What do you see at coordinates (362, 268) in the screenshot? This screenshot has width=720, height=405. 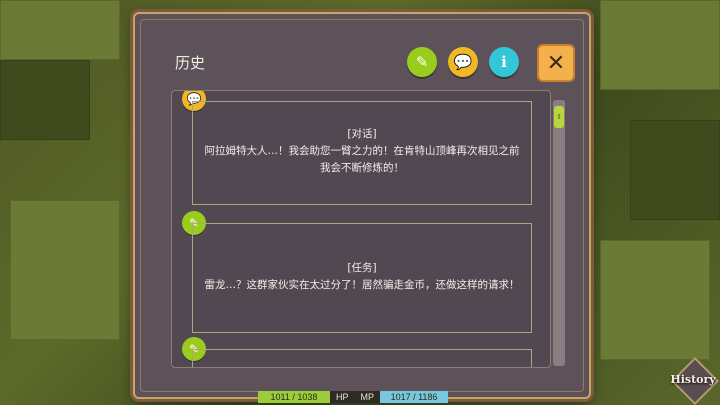 I see `entry-tag: [任务]` at bounding box center [362, 268].